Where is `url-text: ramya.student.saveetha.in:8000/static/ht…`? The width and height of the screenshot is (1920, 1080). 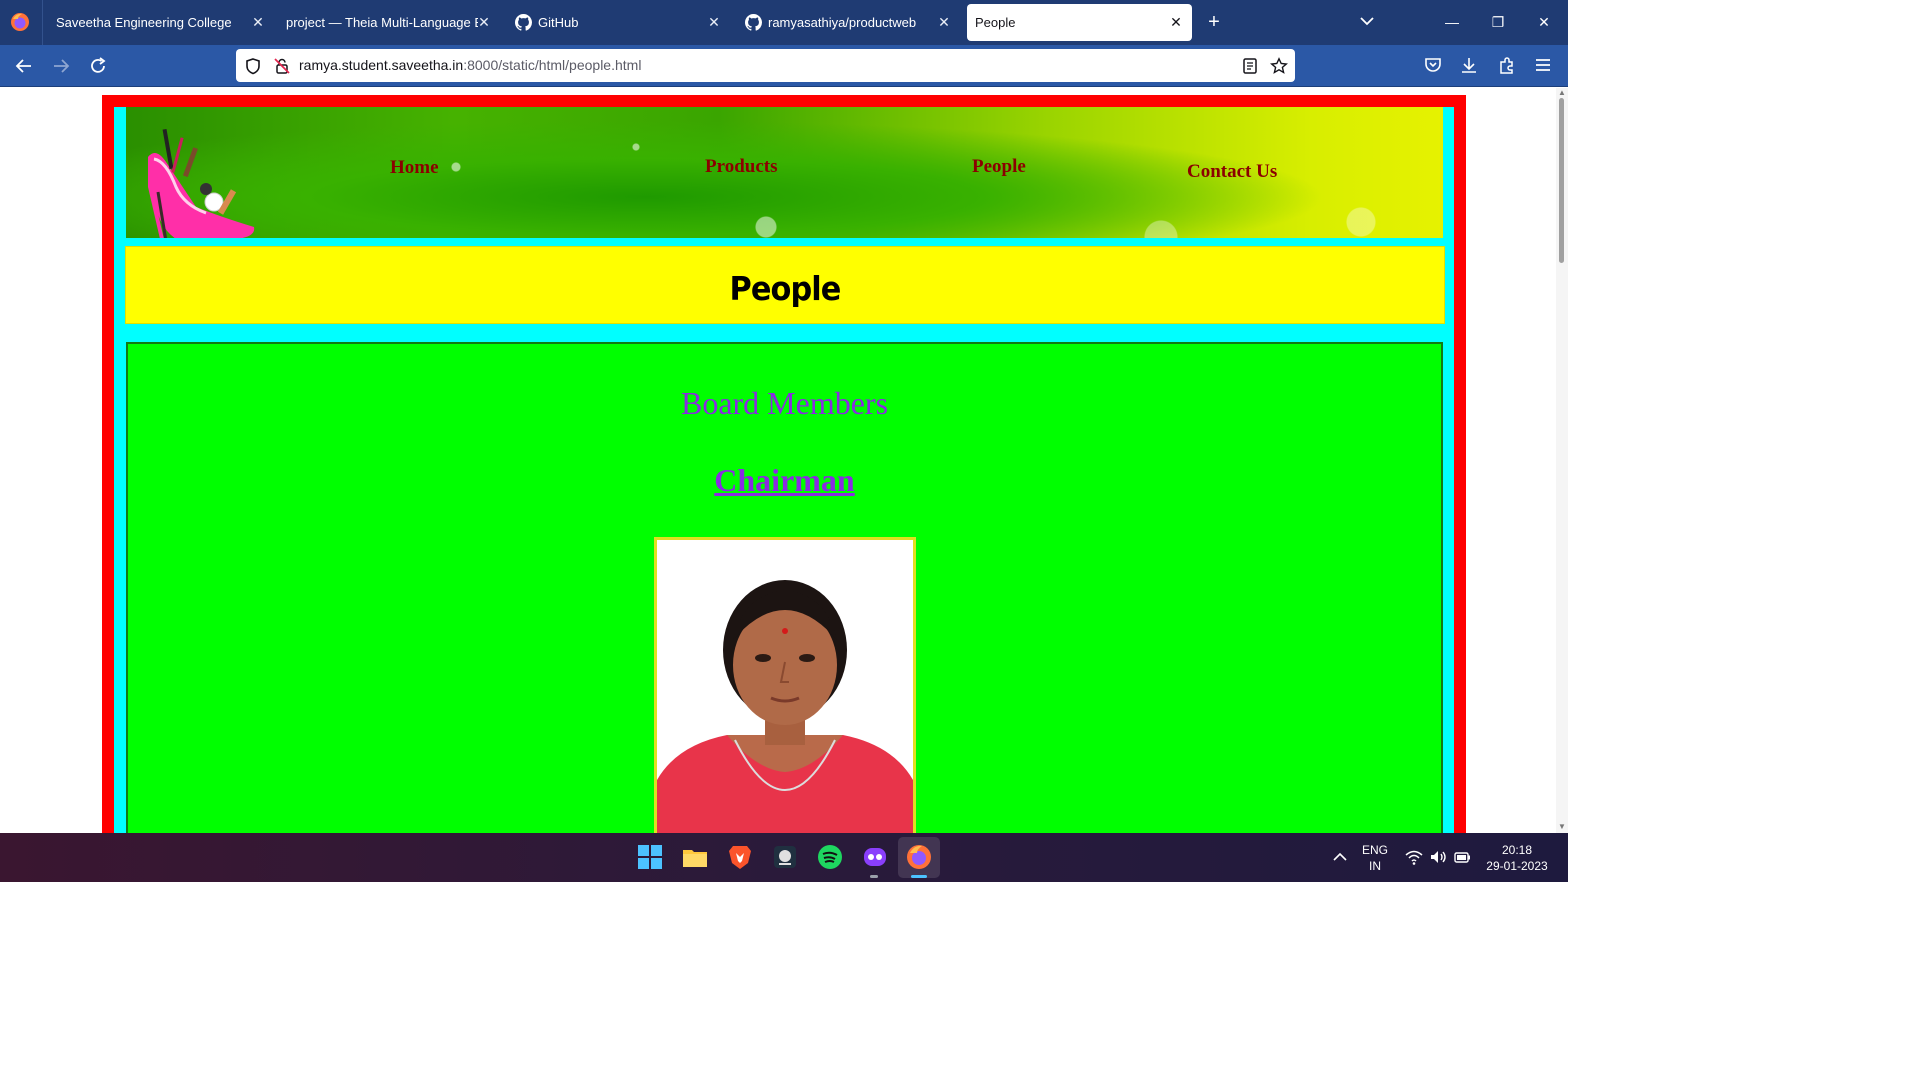 url-text: ramya.student.saveetha.in:8000/static/ht… is located at coordinates (470, 65).